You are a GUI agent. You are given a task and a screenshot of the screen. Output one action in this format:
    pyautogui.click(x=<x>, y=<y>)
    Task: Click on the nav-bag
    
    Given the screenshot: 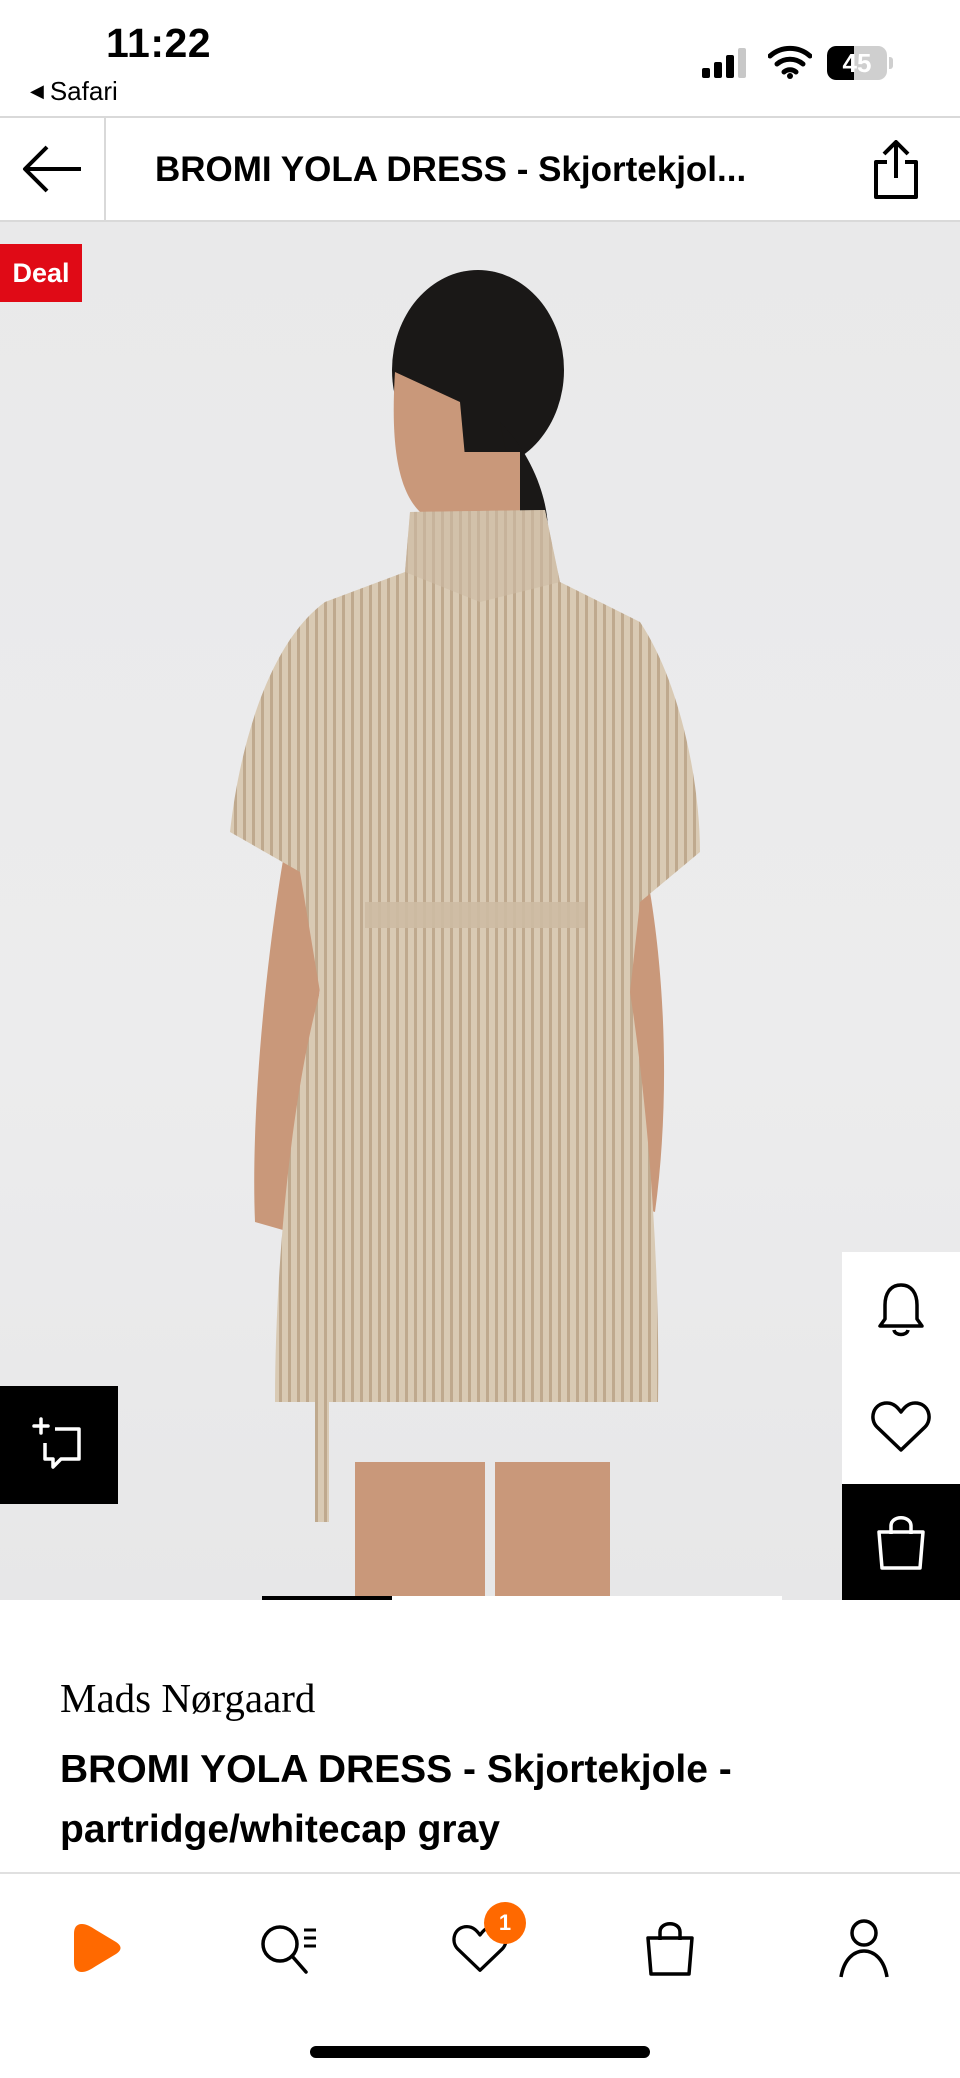 What is the action you would take?
    pyautogui.click(x=670, y=1948)
    